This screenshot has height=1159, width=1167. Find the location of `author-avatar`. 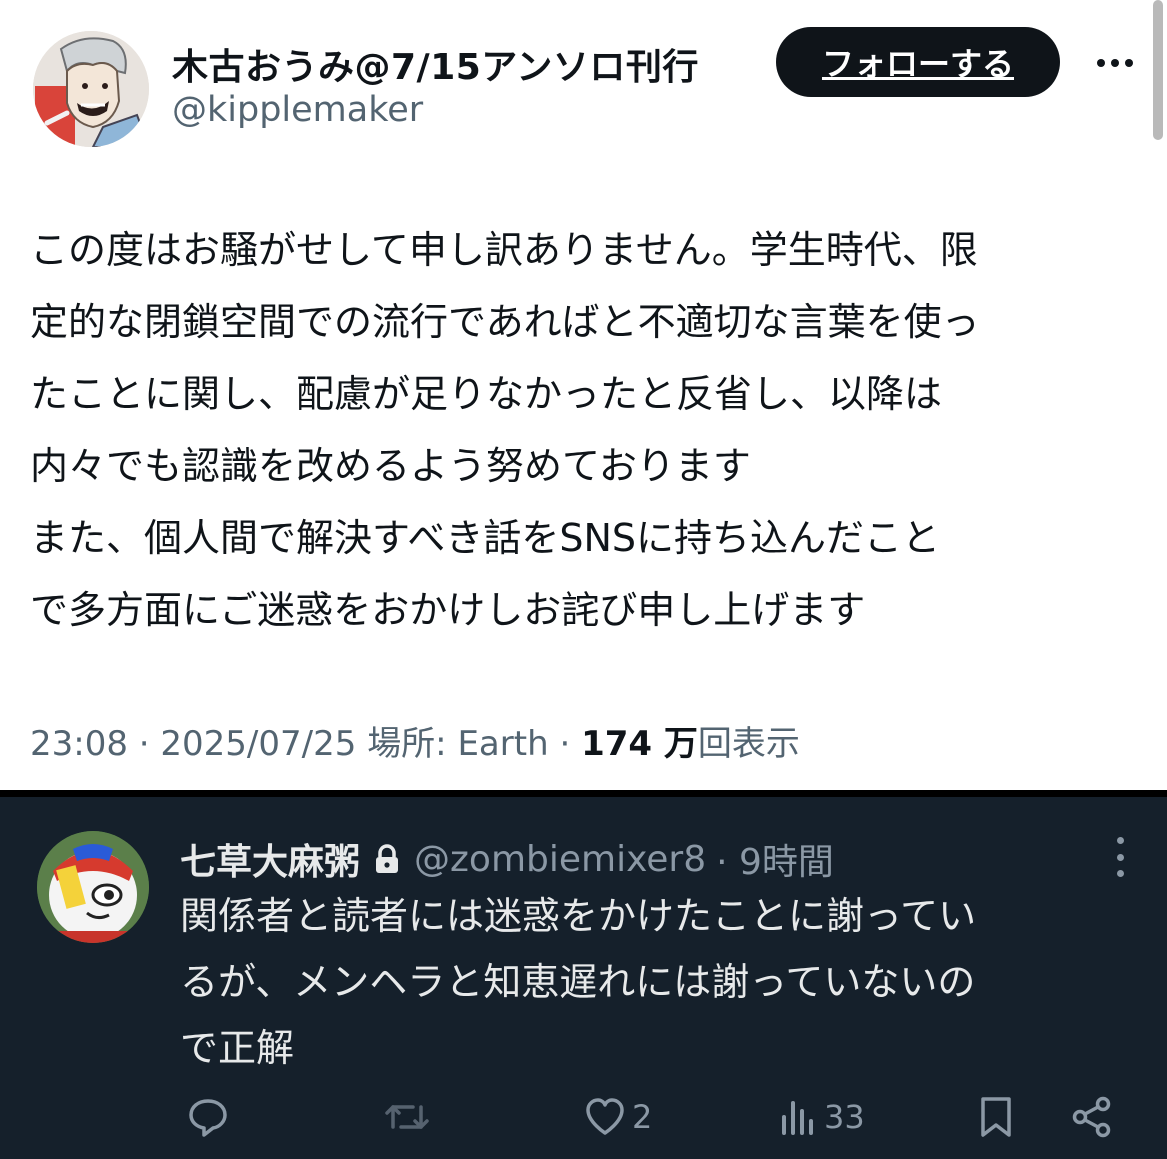

author-avatar is located at coordinates (91, 89).